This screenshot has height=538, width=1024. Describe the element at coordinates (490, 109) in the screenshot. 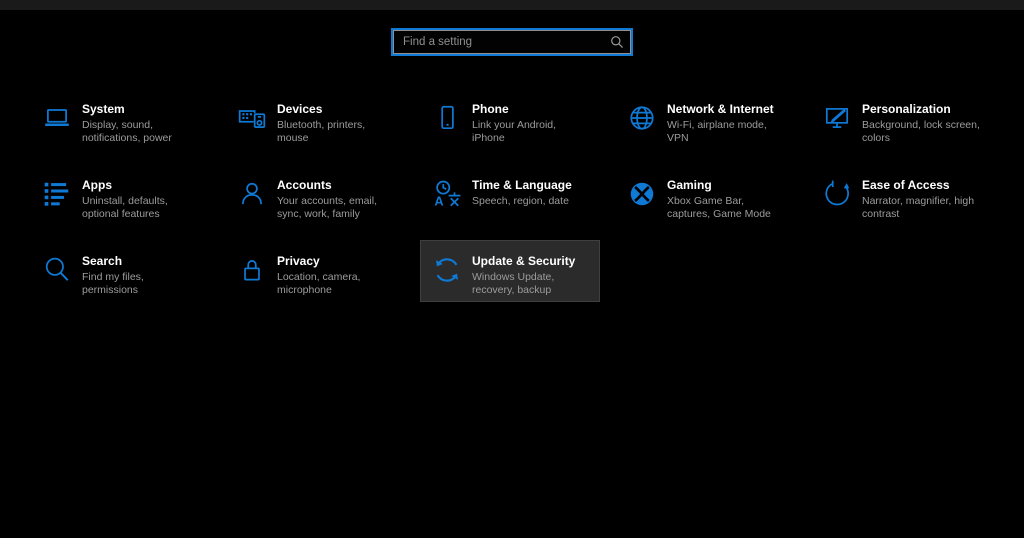

I see `tile-title: Phone` at that location.